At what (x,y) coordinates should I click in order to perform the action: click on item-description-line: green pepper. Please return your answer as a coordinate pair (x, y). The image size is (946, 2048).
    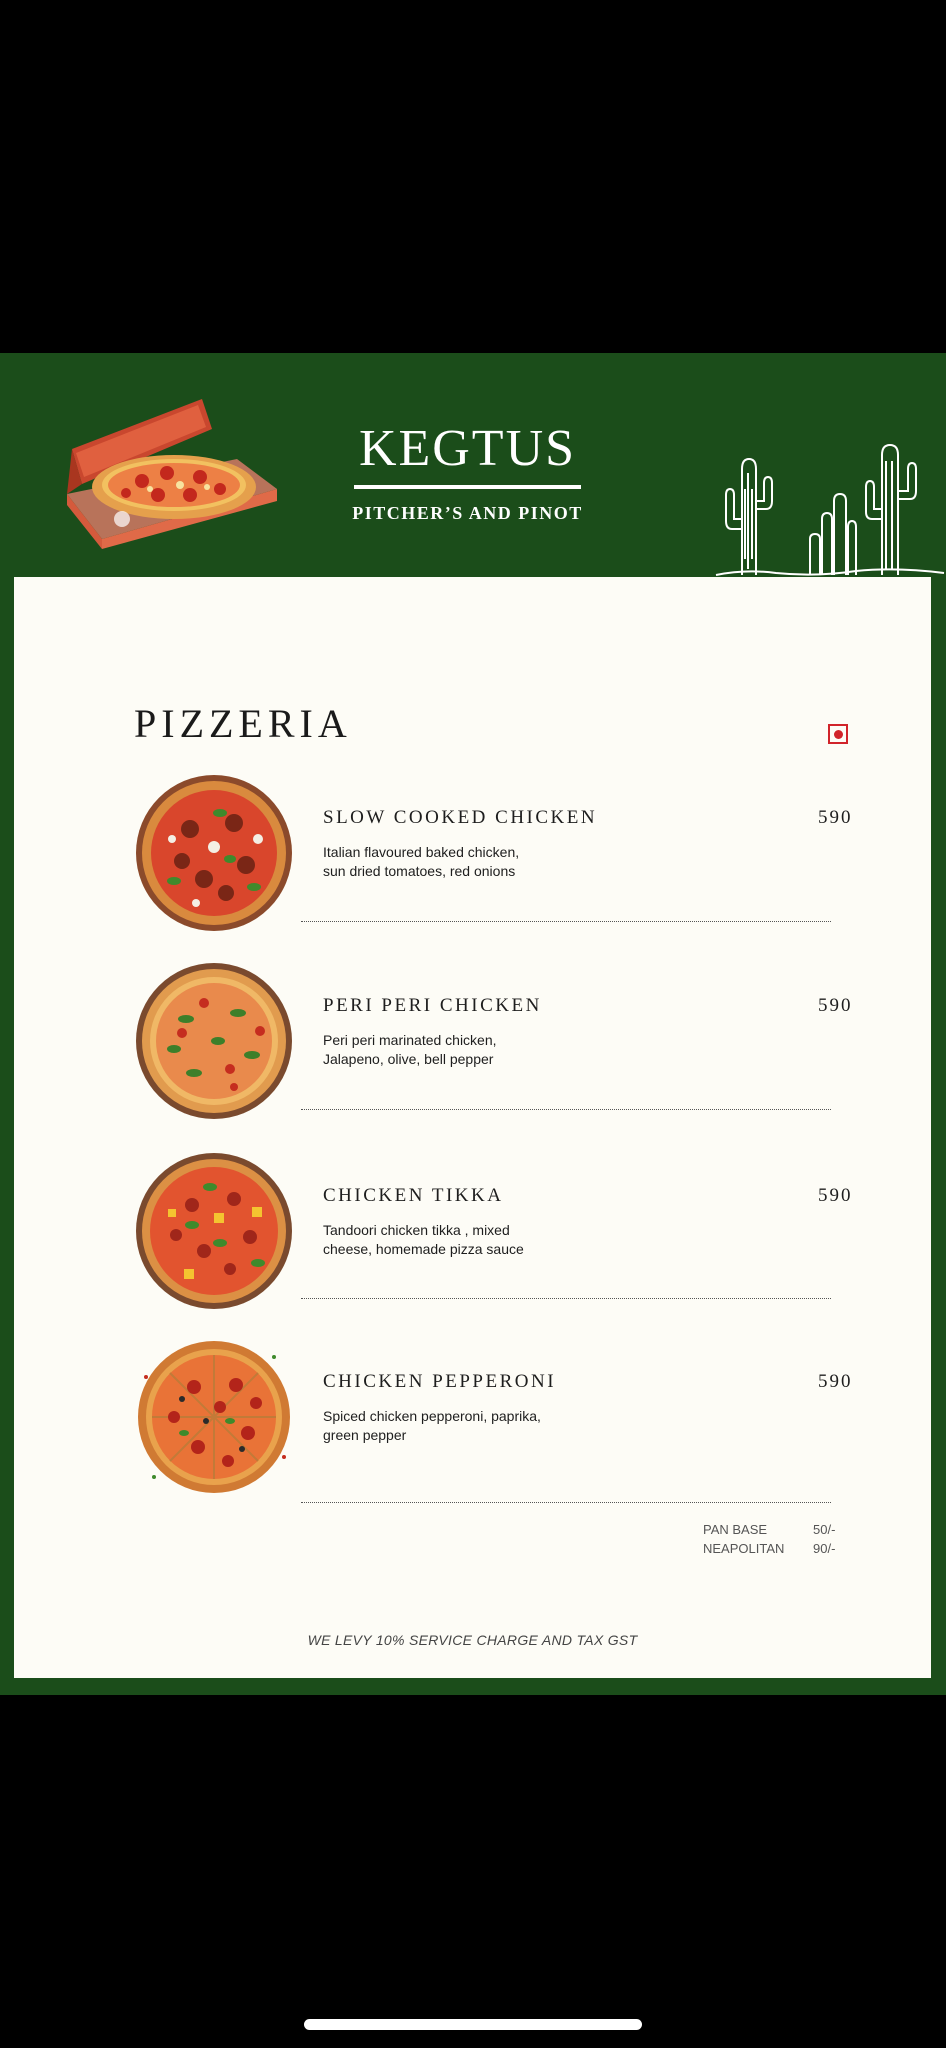
    Looking at the image, I should click on (365, 1435).